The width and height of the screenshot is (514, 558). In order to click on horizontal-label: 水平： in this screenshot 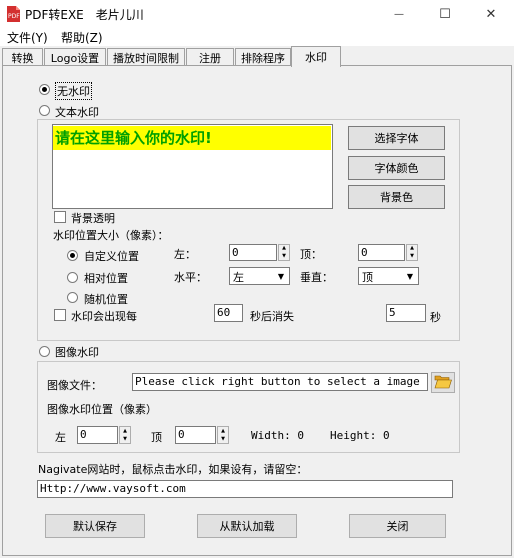, I will do `click(190, 277)`.